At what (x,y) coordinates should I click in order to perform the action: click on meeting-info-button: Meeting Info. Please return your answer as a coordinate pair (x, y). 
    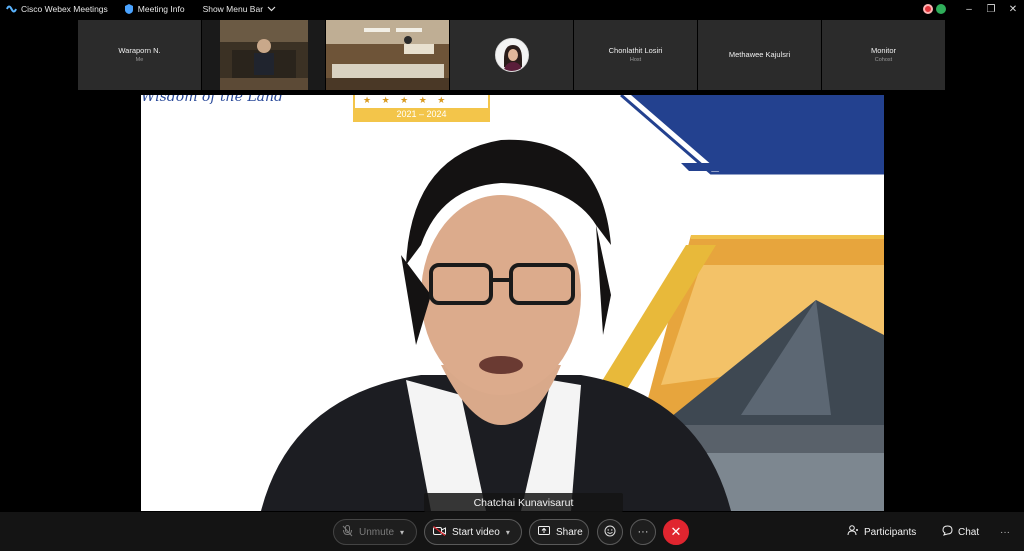
    Looking at the image, I should click on (154, 9).